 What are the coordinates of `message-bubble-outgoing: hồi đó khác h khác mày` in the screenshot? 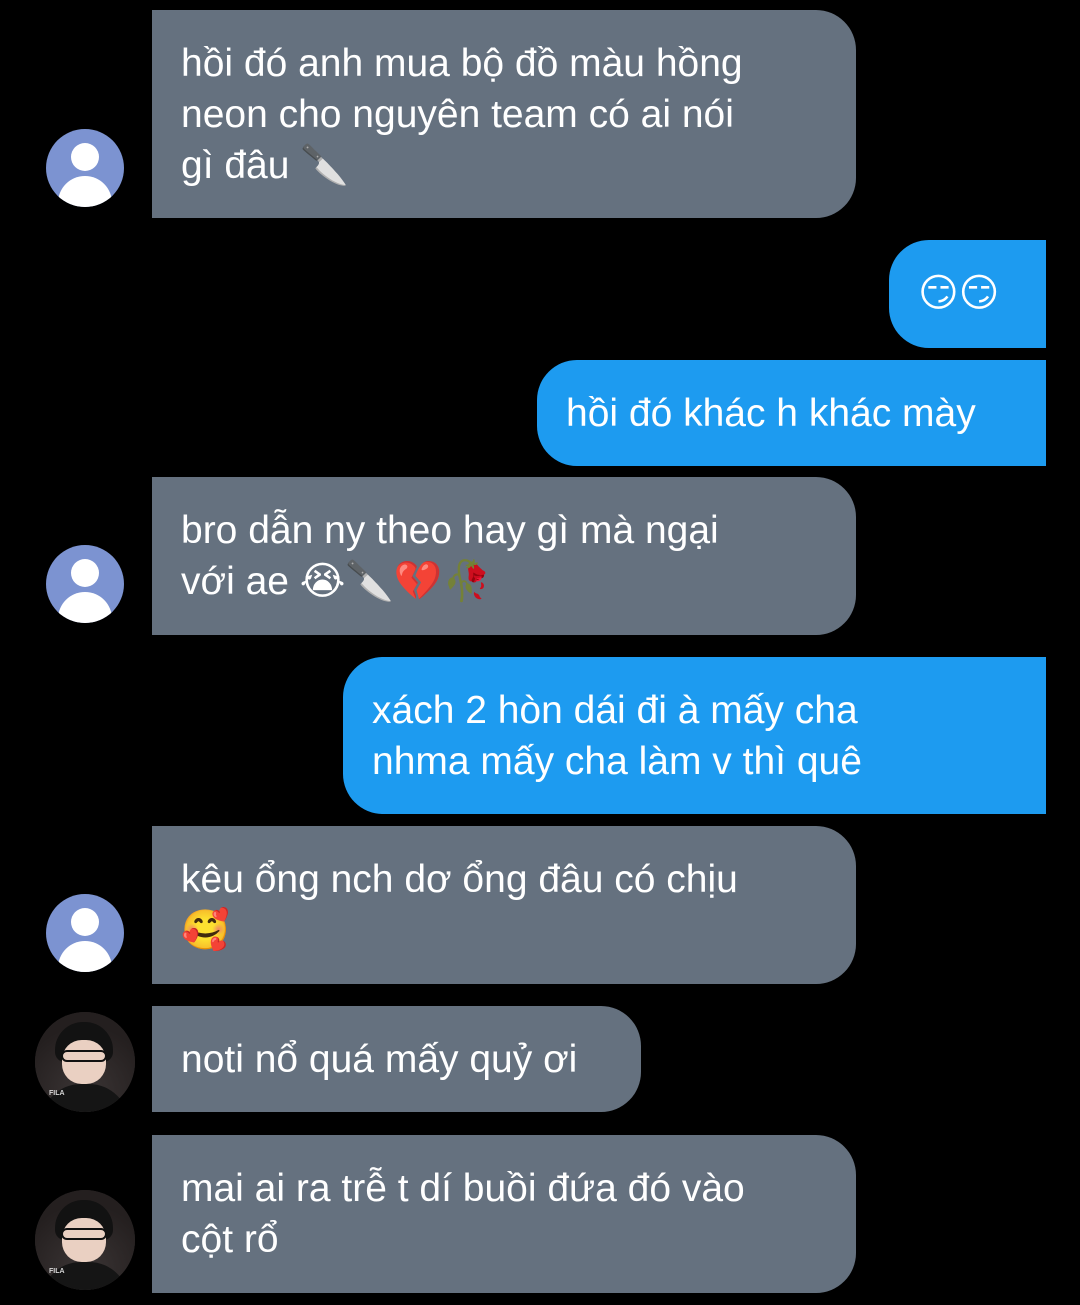 It's located at (791, 413).